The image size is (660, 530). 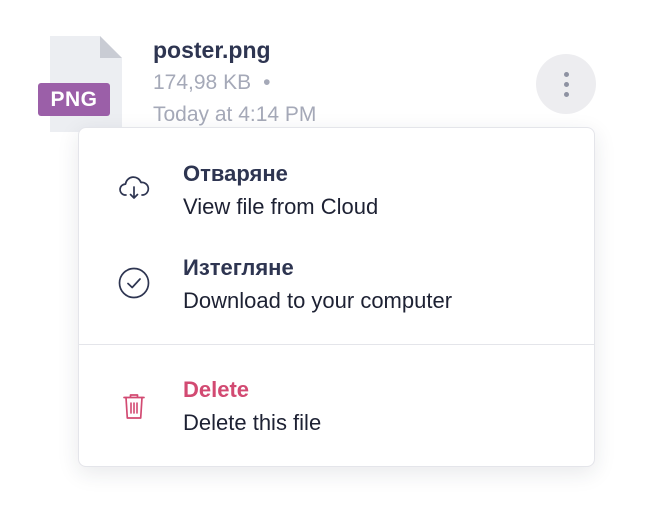 I want to click on menu-item-delete-subtitle: Delete this file, so click(x=252, y=422).